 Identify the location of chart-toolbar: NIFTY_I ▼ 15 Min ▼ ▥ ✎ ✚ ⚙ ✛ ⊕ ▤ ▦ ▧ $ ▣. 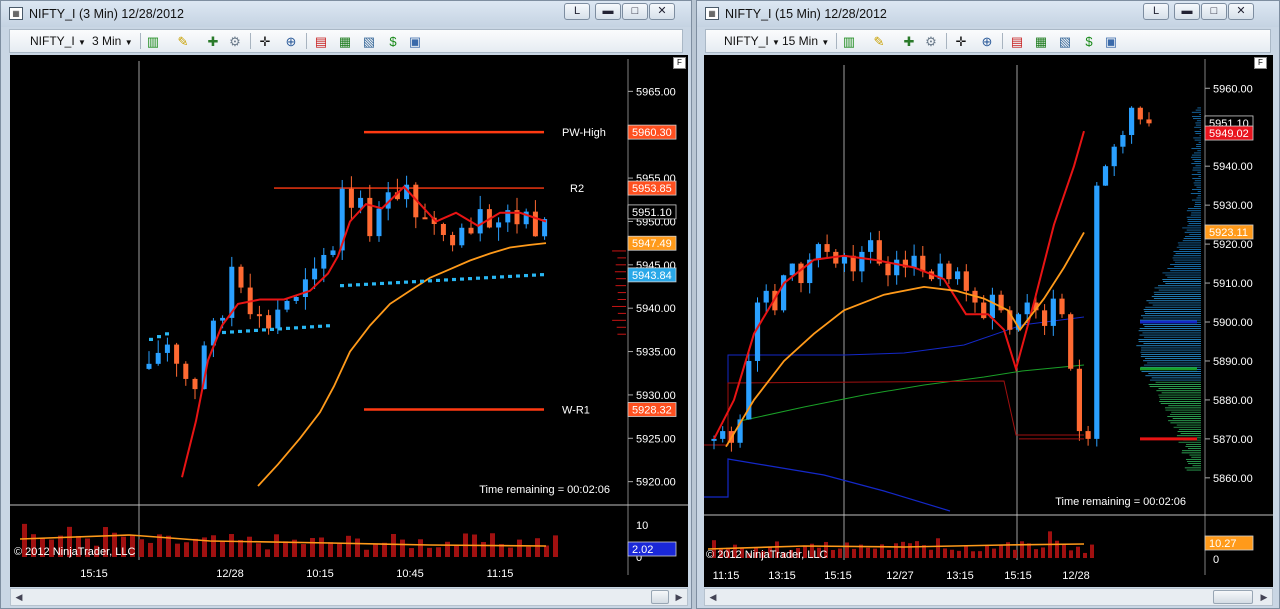
(988, 41).